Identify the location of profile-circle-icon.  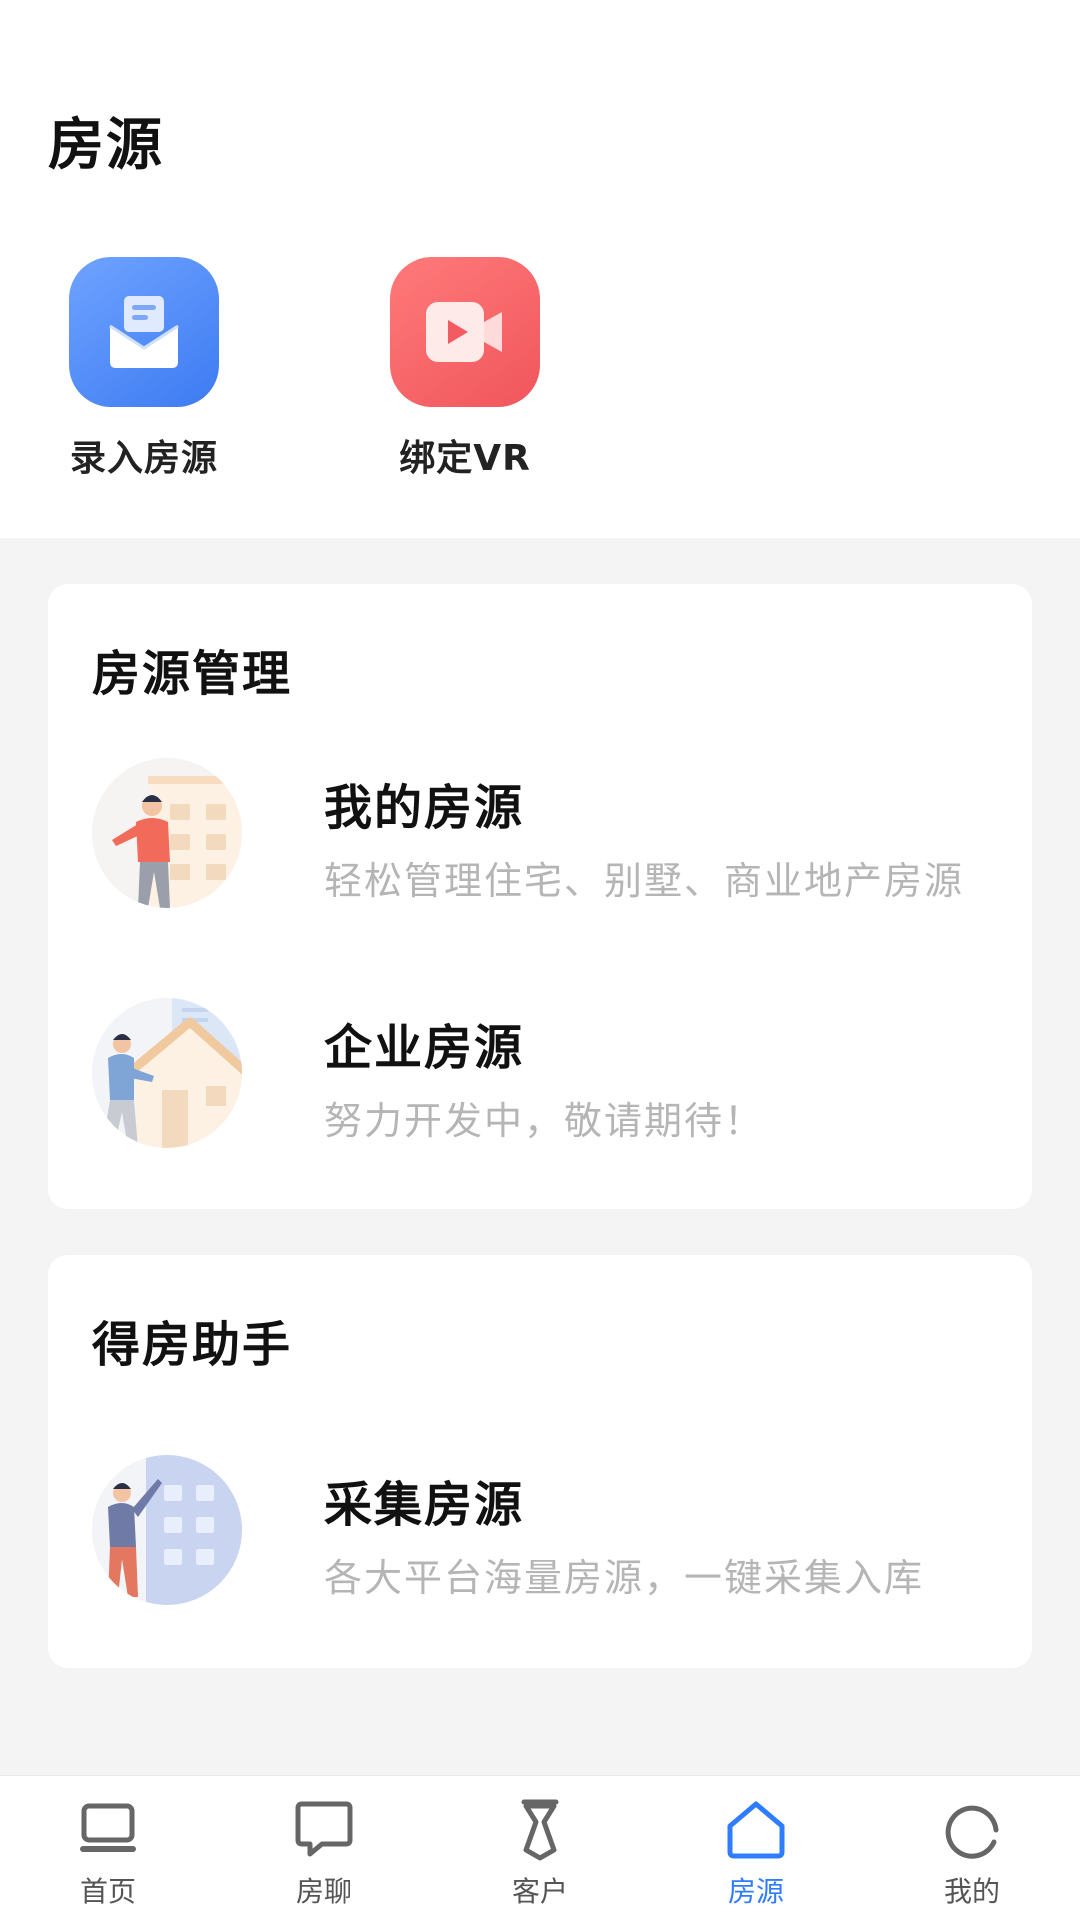
(972, 1832).